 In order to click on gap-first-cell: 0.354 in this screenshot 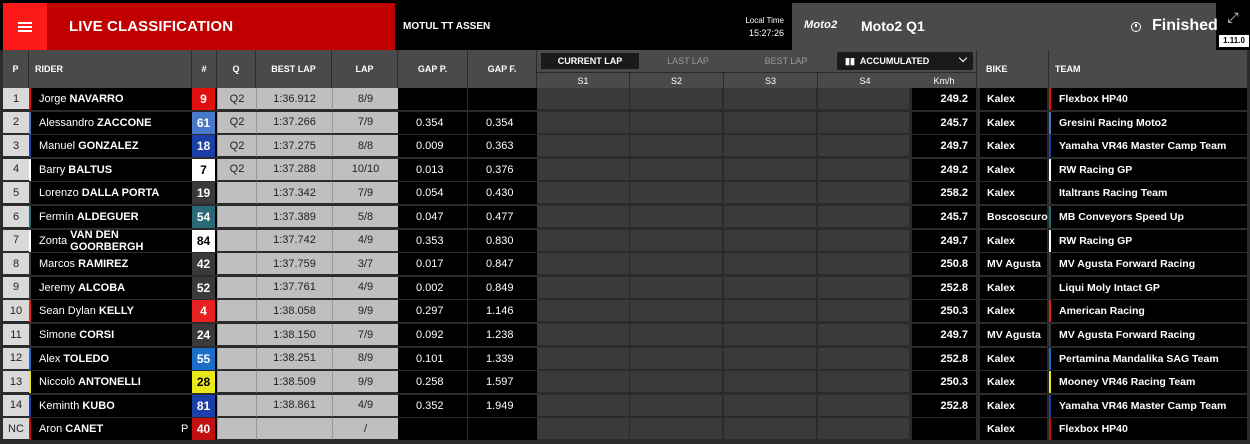, I will do `click(502, 122)`.